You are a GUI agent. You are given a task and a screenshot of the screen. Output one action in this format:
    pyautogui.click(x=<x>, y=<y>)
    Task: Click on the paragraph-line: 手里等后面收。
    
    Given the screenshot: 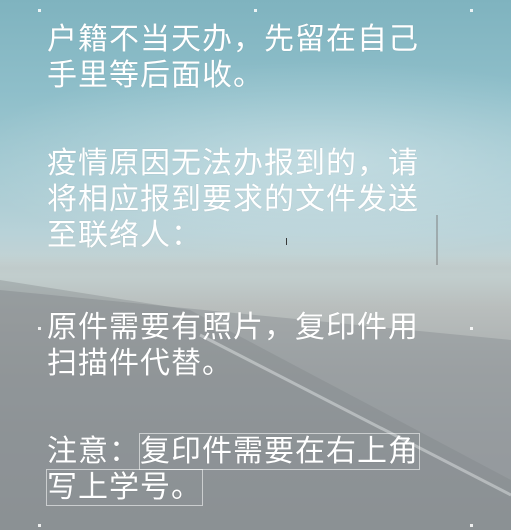 What is the action you would take?
    pyautogui.click(x=155, y=75)
    